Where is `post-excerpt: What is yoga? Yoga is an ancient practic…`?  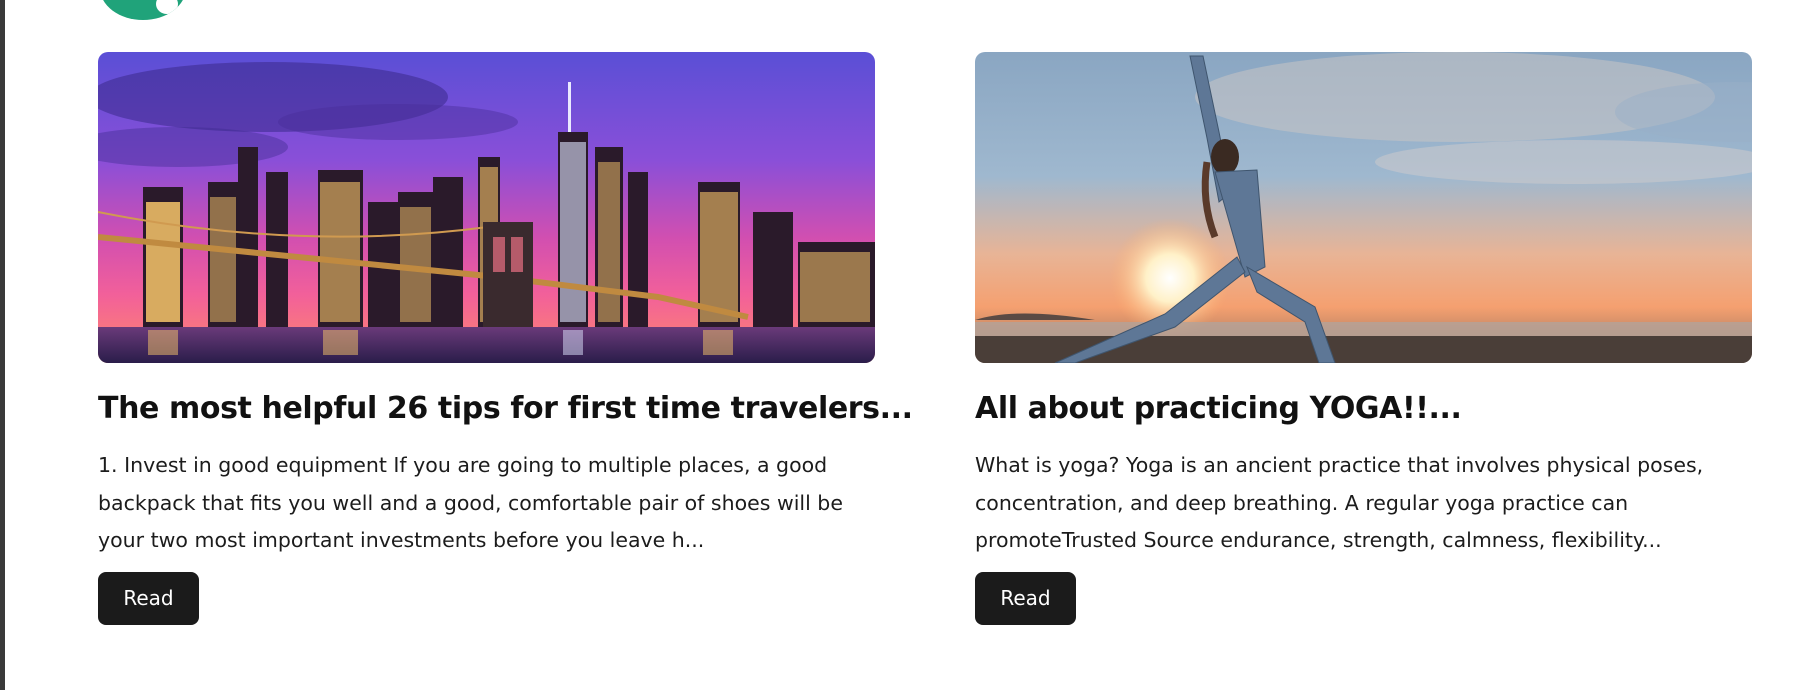
post-excerpt: What is yoga? Yoga is an ancient practic… is located at coordinates (1339, 502).